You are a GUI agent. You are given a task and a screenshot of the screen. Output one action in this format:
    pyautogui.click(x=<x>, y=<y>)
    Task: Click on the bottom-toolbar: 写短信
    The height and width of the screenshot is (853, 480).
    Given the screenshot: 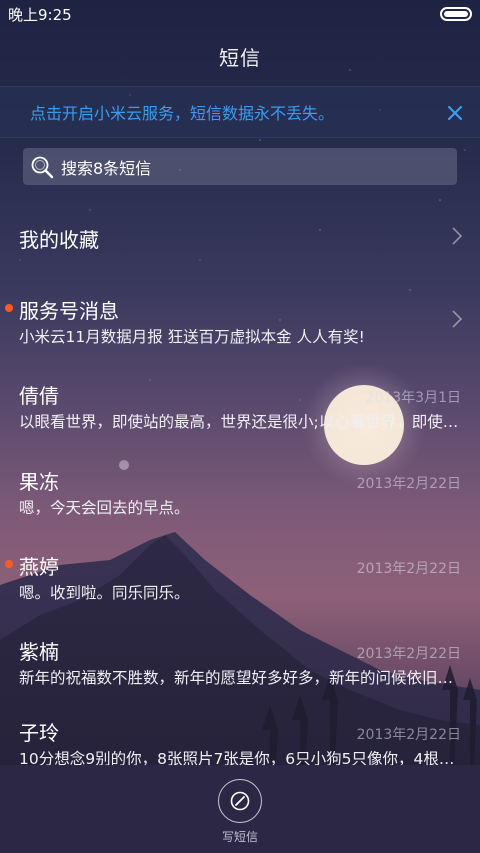 What is the action you would take?
    pyautogui.click(x=240, y=809)
    